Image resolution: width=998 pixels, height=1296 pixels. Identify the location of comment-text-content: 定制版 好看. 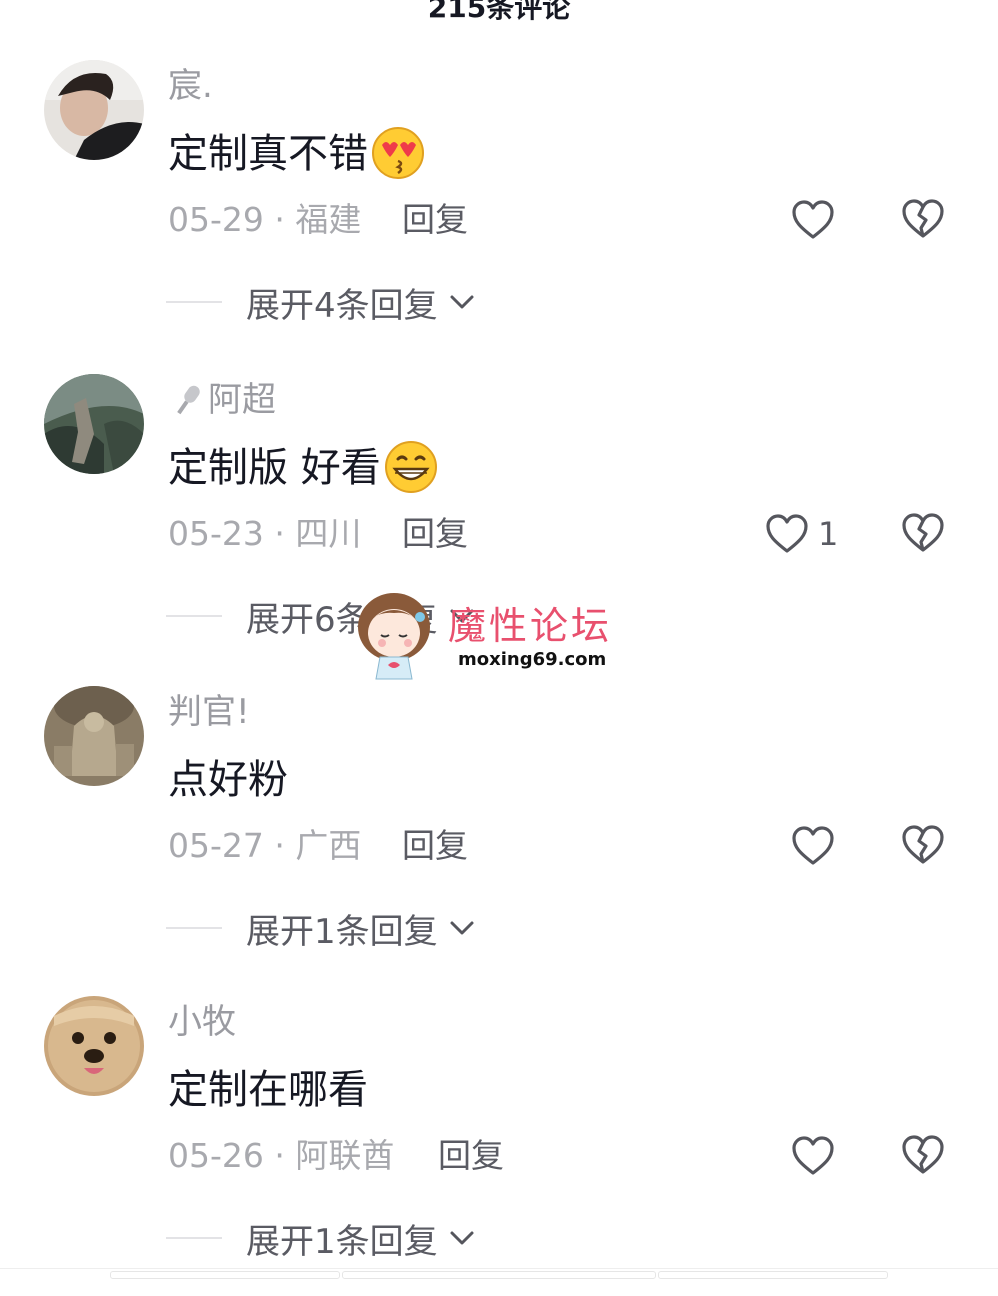
(274, 468).